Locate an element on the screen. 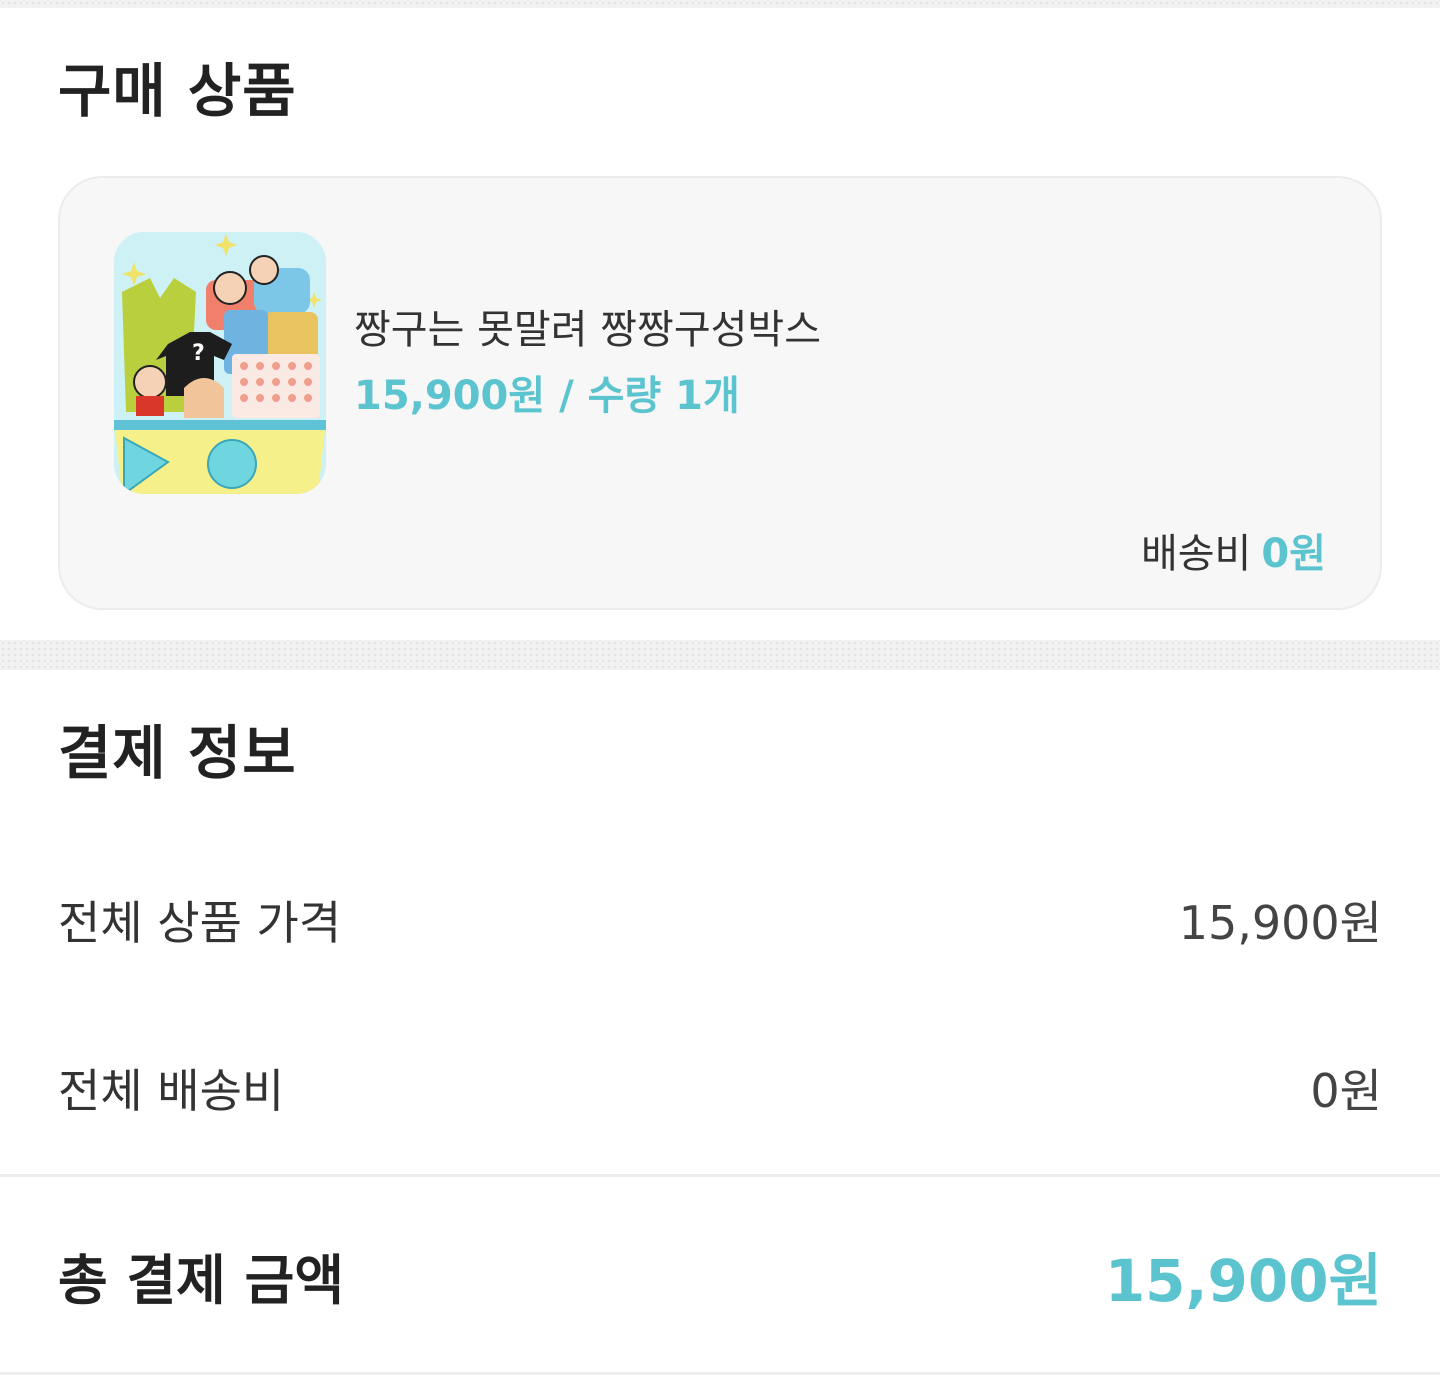 The image size is (1440, 1376). total-divider is located at coordinates (720, 1175).